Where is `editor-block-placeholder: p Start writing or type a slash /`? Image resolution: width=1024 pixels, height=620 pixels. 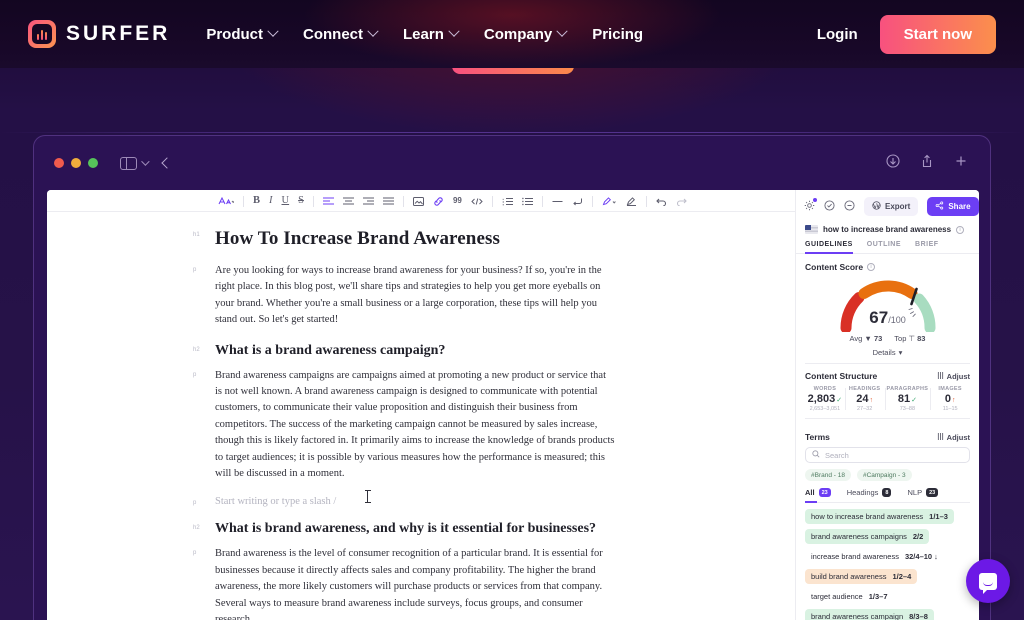 editor-block-placeholder: p Start writing or type a slash / is located at coordinates (404, 498).